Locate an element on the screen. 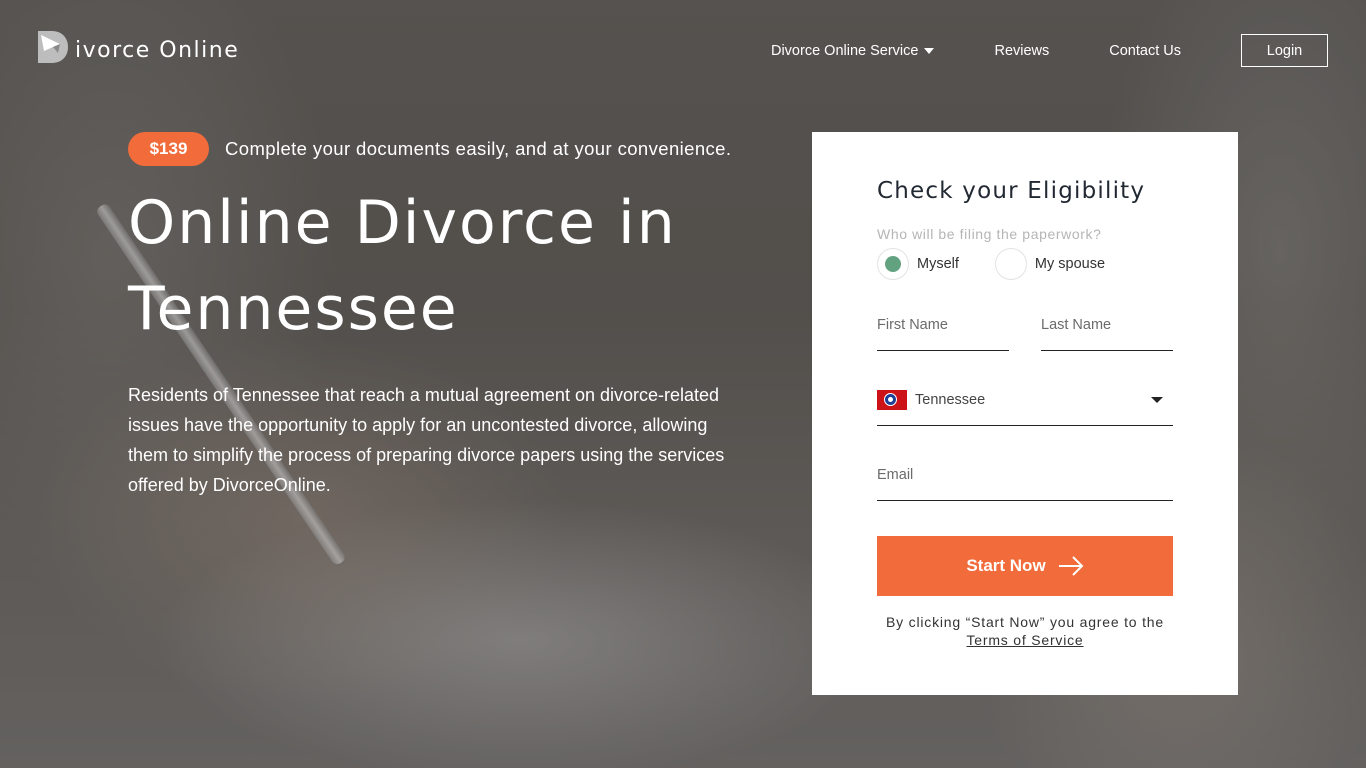 The image size is (1366, 768). title-line-1: Online Divorce in is located at coordinates (402, 223).